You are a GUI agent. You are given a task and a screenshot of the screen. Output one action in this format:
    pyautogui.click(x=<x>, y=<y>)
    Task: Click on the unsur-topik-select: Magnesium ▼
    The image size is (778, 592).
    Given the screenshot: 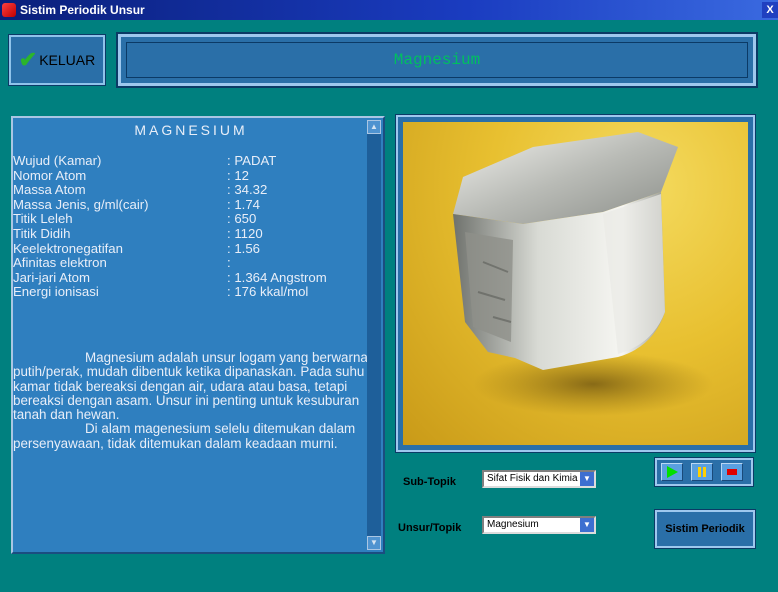 What is the action you would take?
    pyautogui.click(x=539, y=525)
    